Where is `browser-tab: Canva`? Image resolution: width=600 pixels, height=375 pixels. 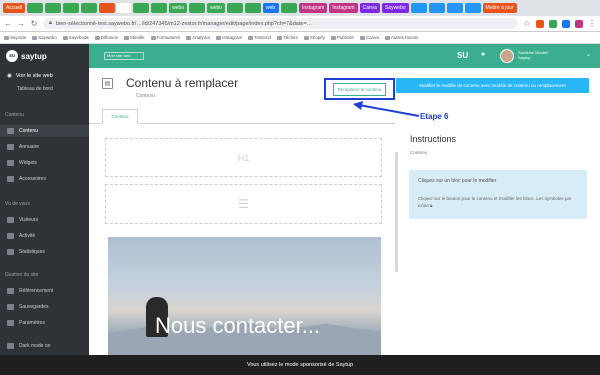
browser-tab: Canva is located at coordinates (369, 8).